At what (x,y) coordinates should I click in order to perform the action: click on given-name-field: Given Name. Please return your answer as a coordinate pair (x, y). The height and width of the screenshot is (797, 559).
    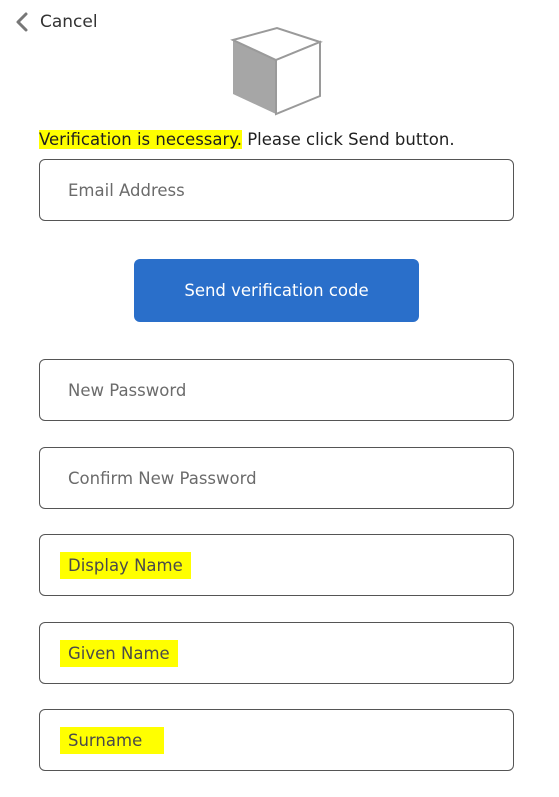
    Looking at the image, I should click on (276, 653).